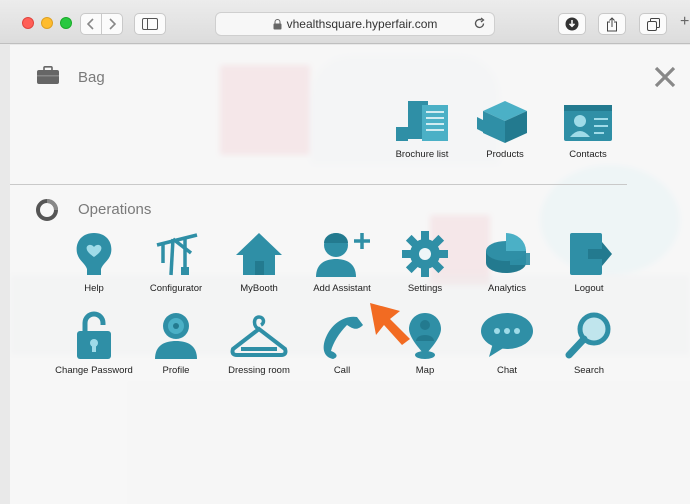 The height and width of the screenshot is (504, 690). I want to click on map-label: Map, so click(425, 370).